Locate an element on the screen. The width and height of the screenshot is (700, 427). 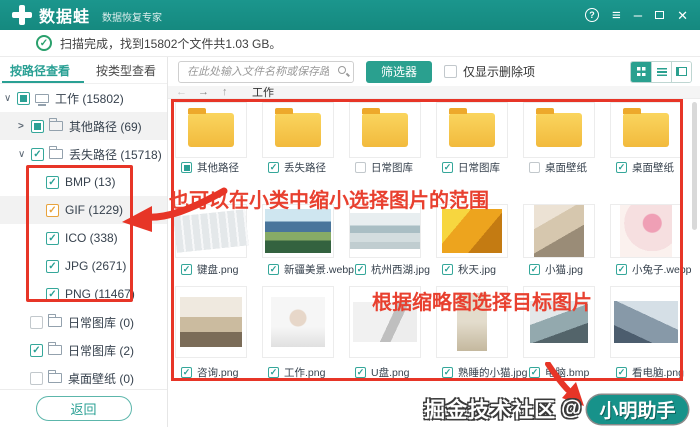
menu-icon: ≡ is located at coordinates (616, 15).